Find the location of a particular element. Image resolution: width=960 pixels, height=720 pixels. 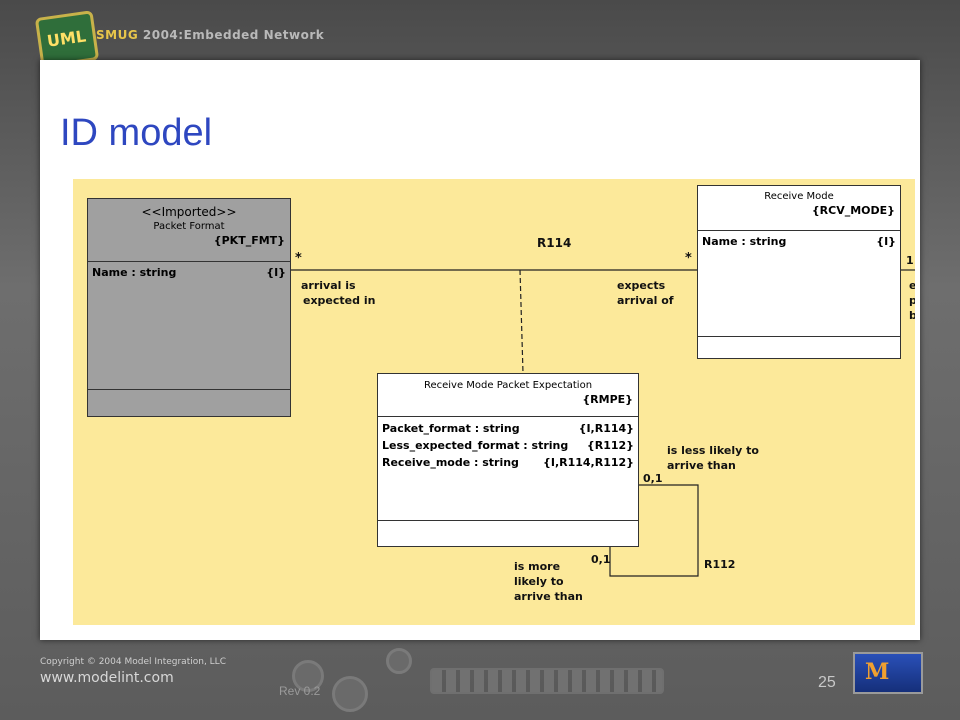

banner-rest: 2004:Embedded Network is located at coordinates (231, 35).